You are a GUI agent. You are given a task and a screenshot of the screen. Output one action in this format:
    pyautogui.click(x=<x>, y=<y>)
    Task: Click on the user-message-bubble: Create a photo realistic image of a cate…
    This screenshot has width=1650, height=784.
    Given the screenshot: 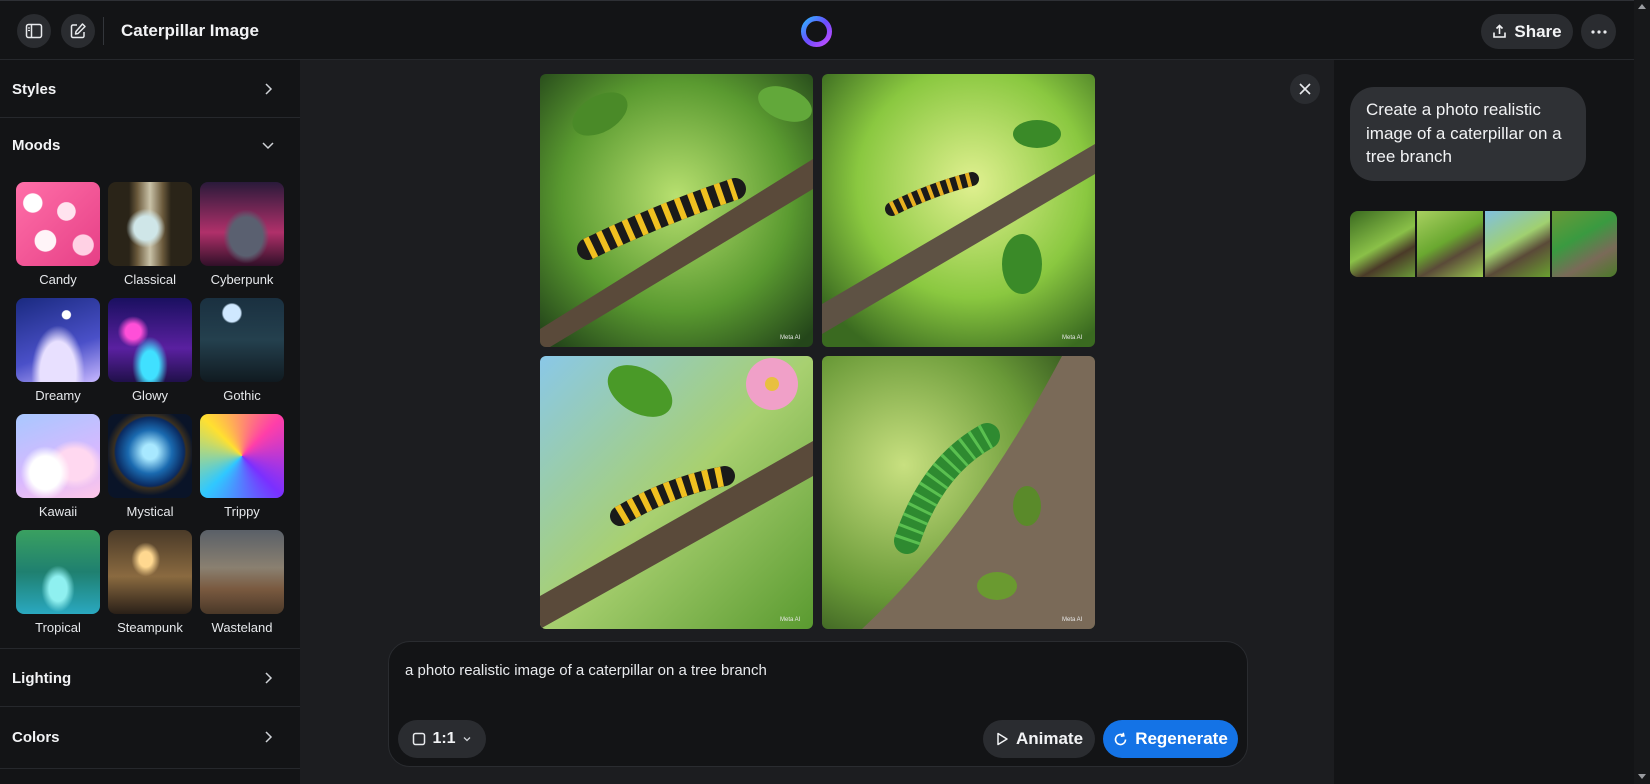 What is the action you would take?
    pyautogui.click(x=1468, y=134)
    